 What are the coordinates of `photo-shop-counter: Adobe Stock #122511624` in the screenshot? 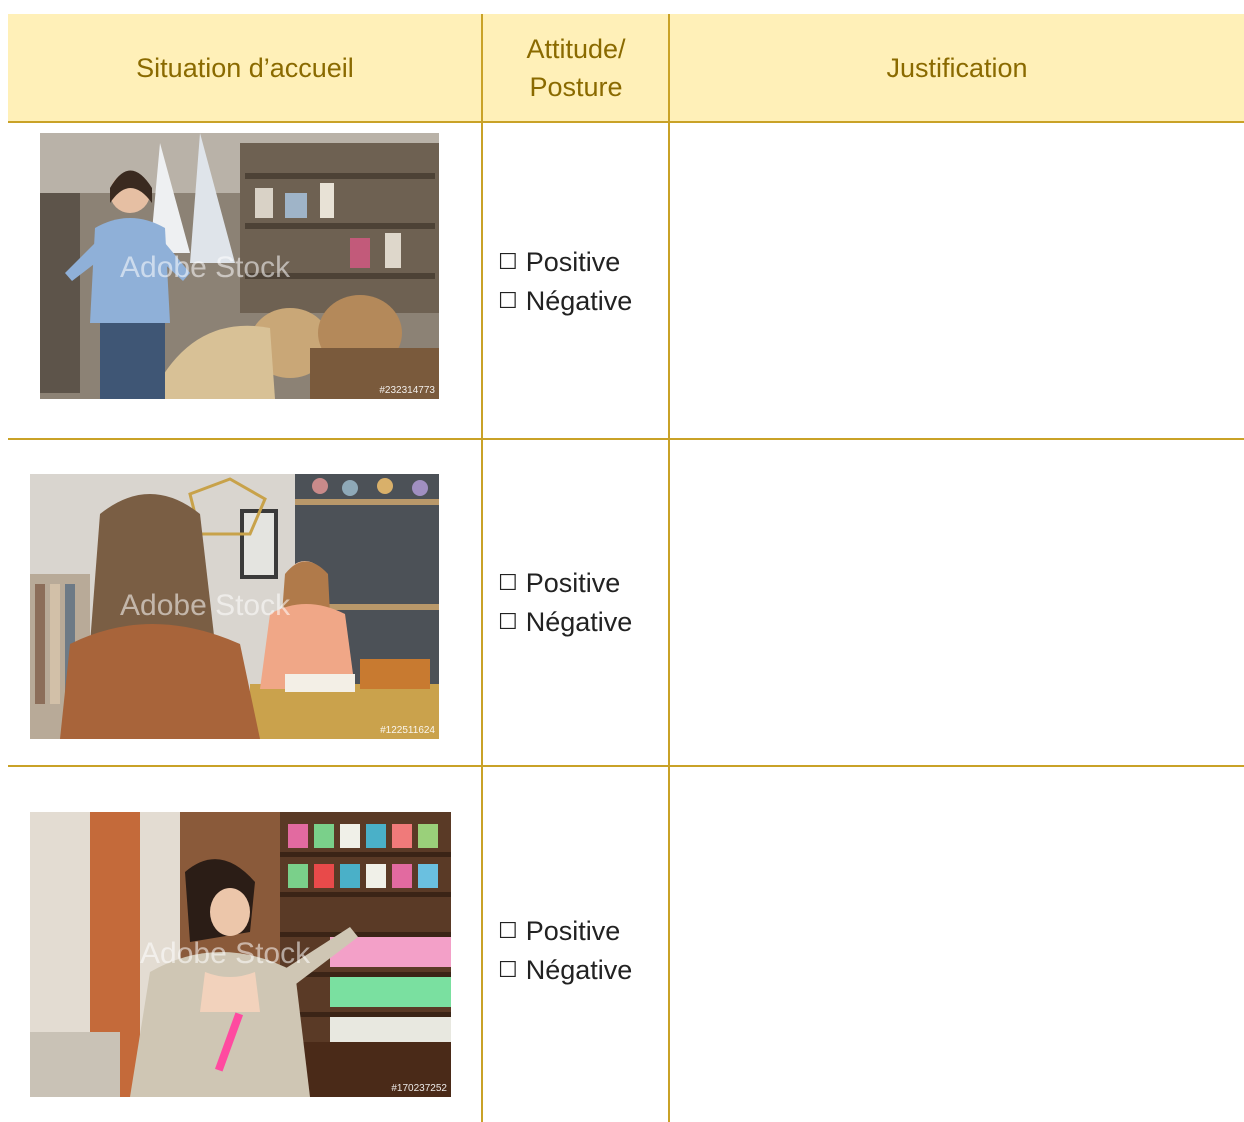 It's located at (234, 606).